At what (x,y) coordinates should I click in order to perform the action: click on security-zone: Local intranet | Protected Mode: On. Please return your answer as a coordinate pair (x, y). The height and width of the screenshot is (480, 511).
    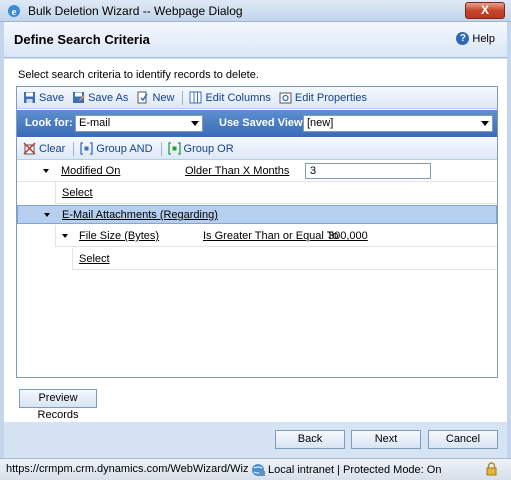
    Looking at the image, I should click on (346, 470).